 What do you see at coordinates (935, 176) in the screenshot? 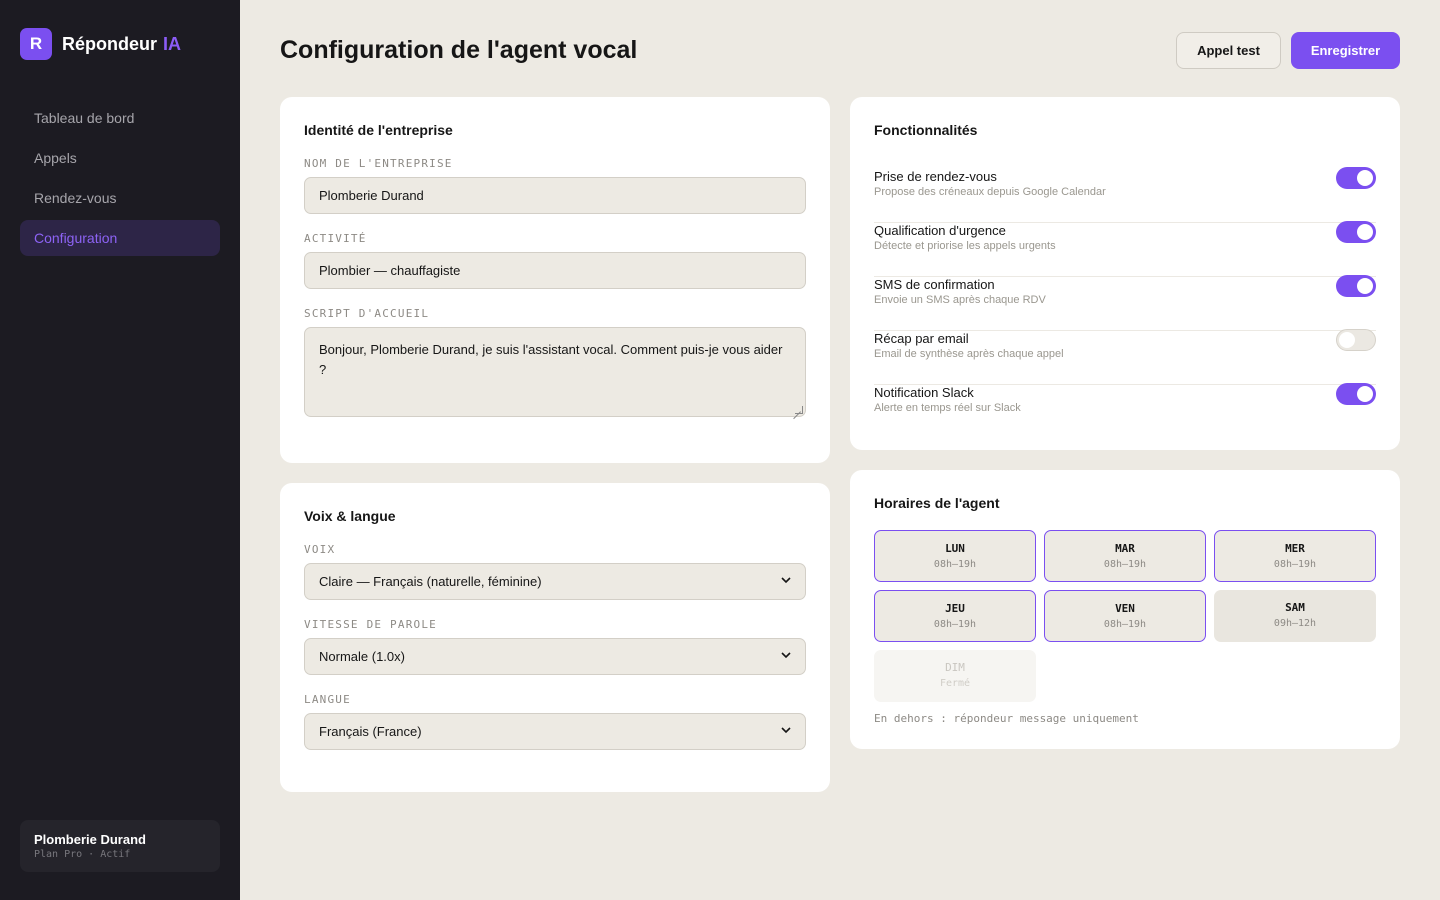
I see `feature-name: Prise de rendez-vous` at bounding box center [935, 176].